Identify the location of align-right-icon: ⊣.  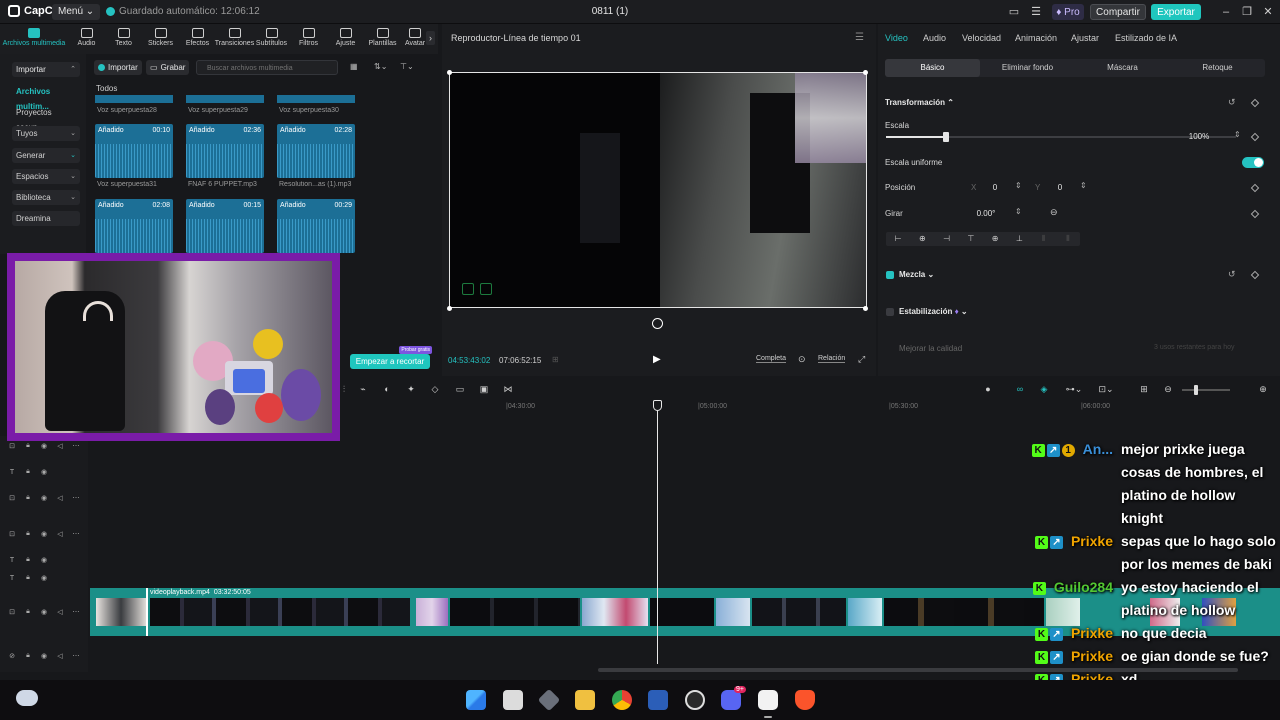
(947, 239).